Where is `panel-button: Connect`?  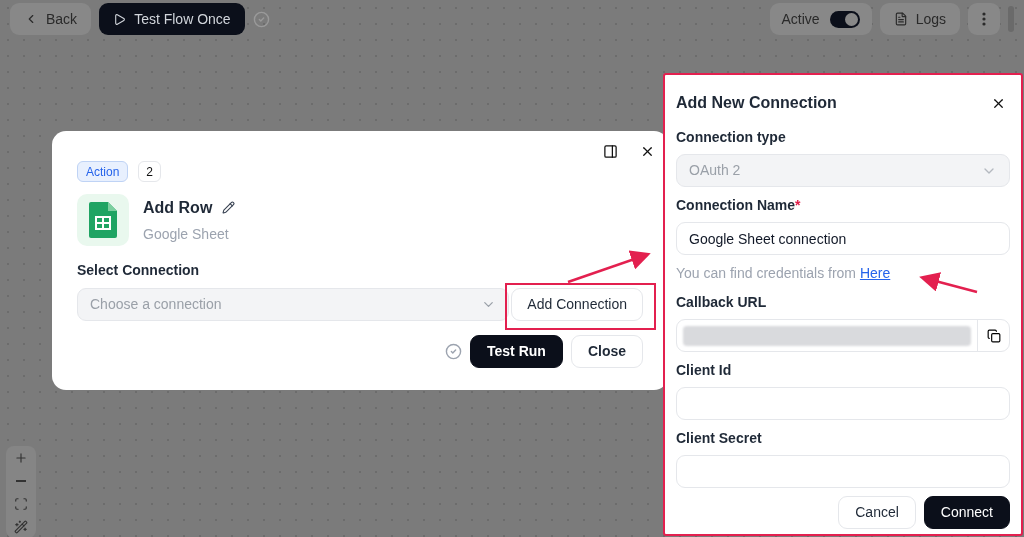
panel-button: Connect is located at coordinates (966, 512).